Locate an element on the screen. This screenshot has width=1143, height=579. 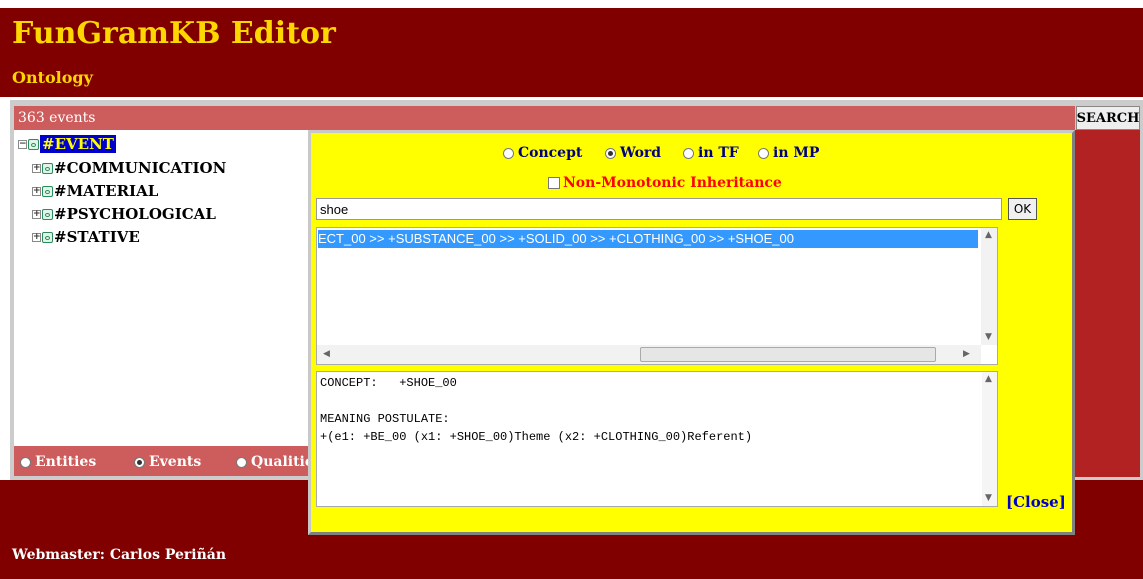
option-in-tf: in TF is located at coordinates (711, 153).